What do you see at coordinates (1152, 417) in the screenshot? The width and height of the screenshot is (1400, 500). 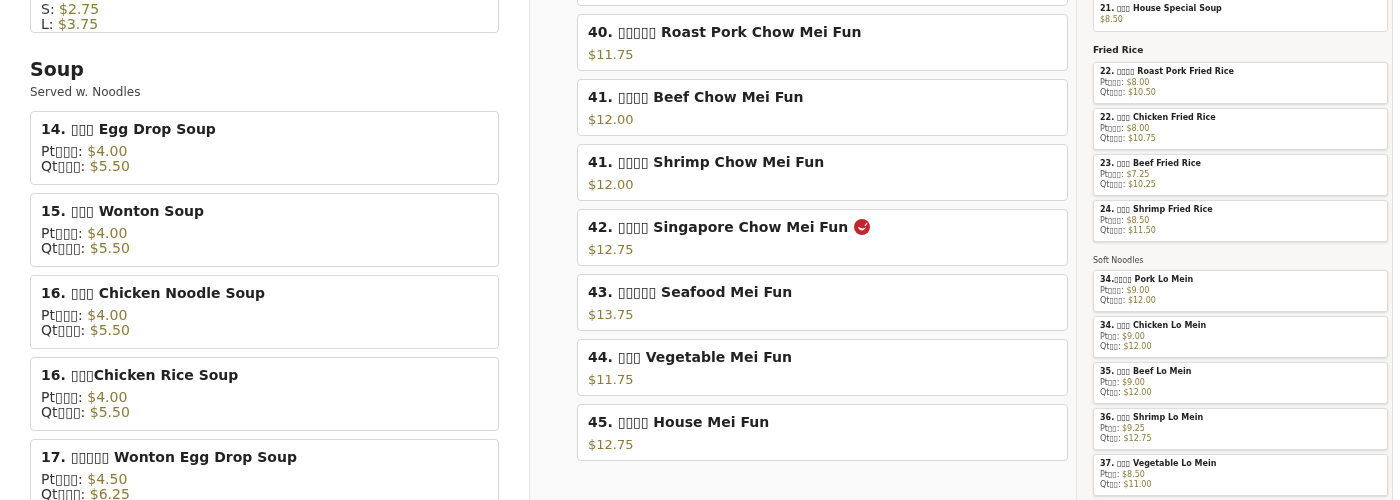 I see `item-name: 36. ▯▯▯ Shrimp Lo Mein` at bounding box center [1152, 417].